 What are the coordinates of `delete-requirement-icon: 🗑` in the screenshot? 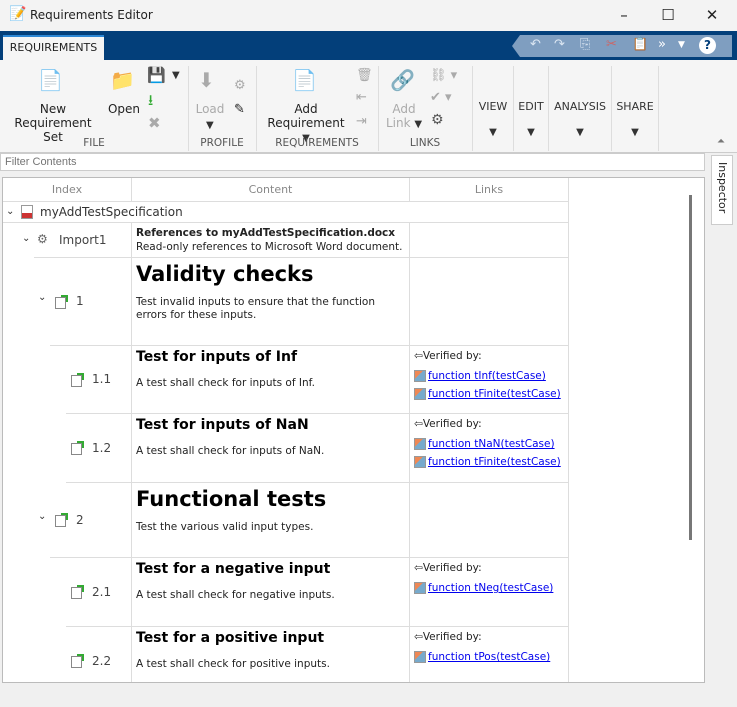 It's located at (364, 75).